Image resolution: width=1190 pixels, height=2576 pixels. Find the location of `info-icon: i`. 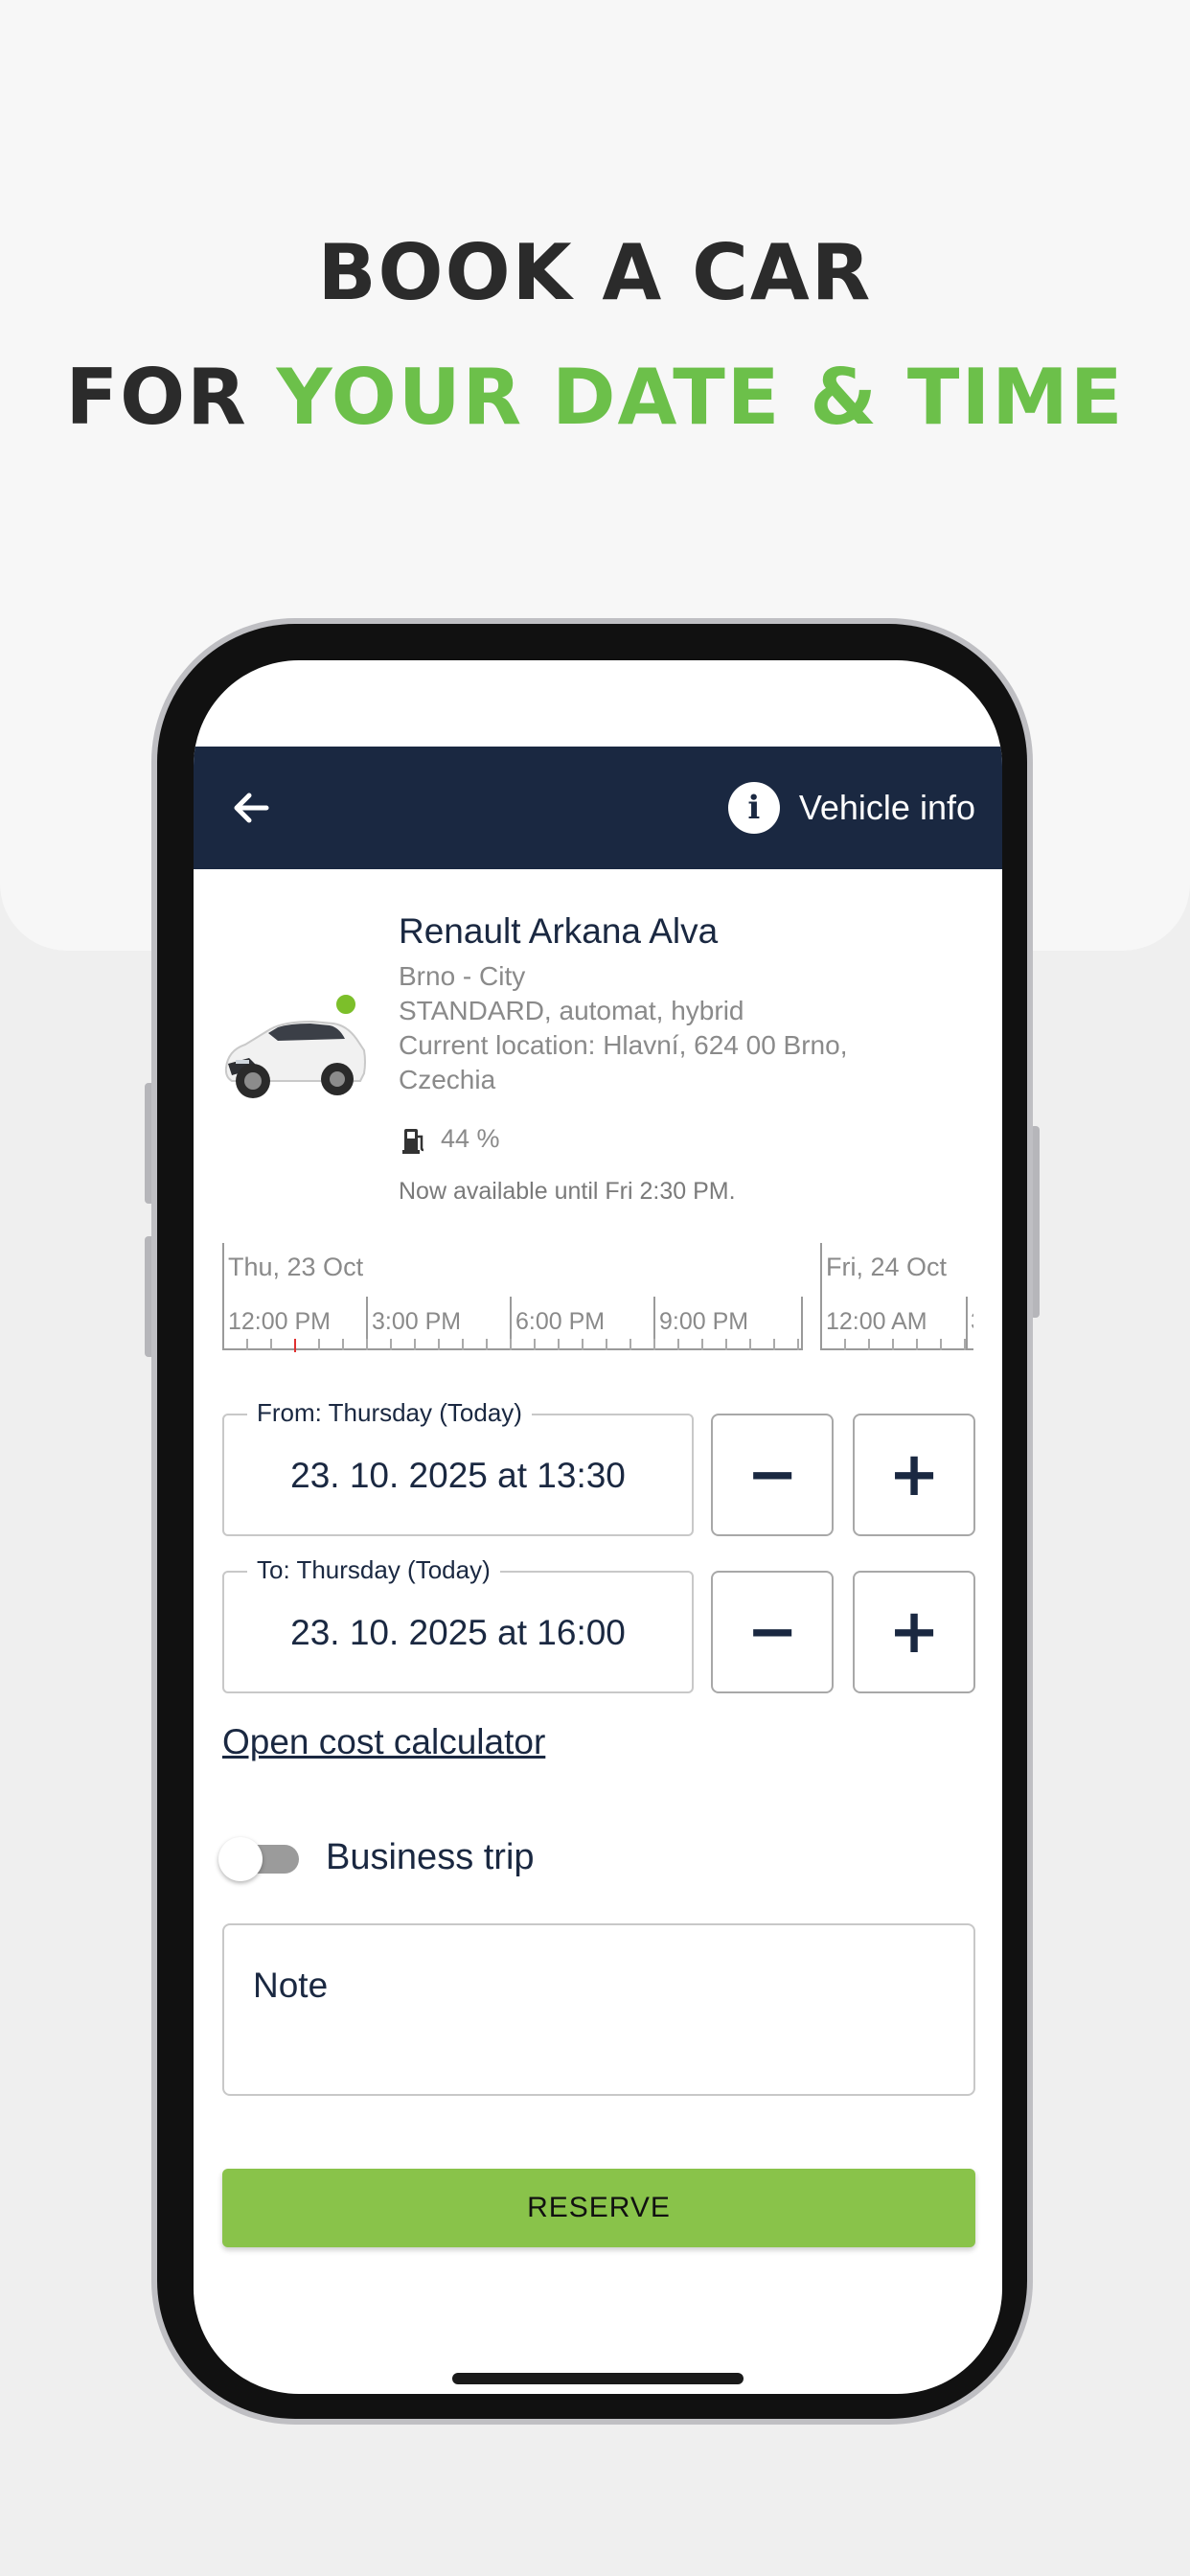

info-icon: i is located at coordinates (754, 808).